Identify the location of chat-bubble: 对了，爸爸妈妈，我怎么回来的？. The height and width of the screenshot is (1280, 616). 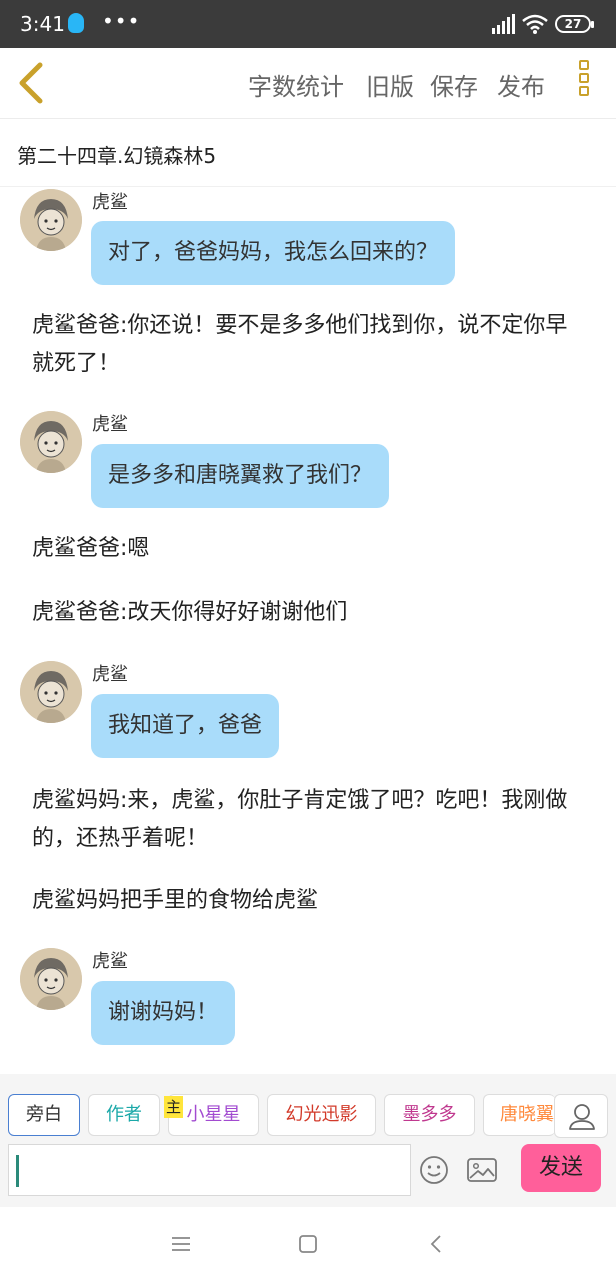
(273, 253).